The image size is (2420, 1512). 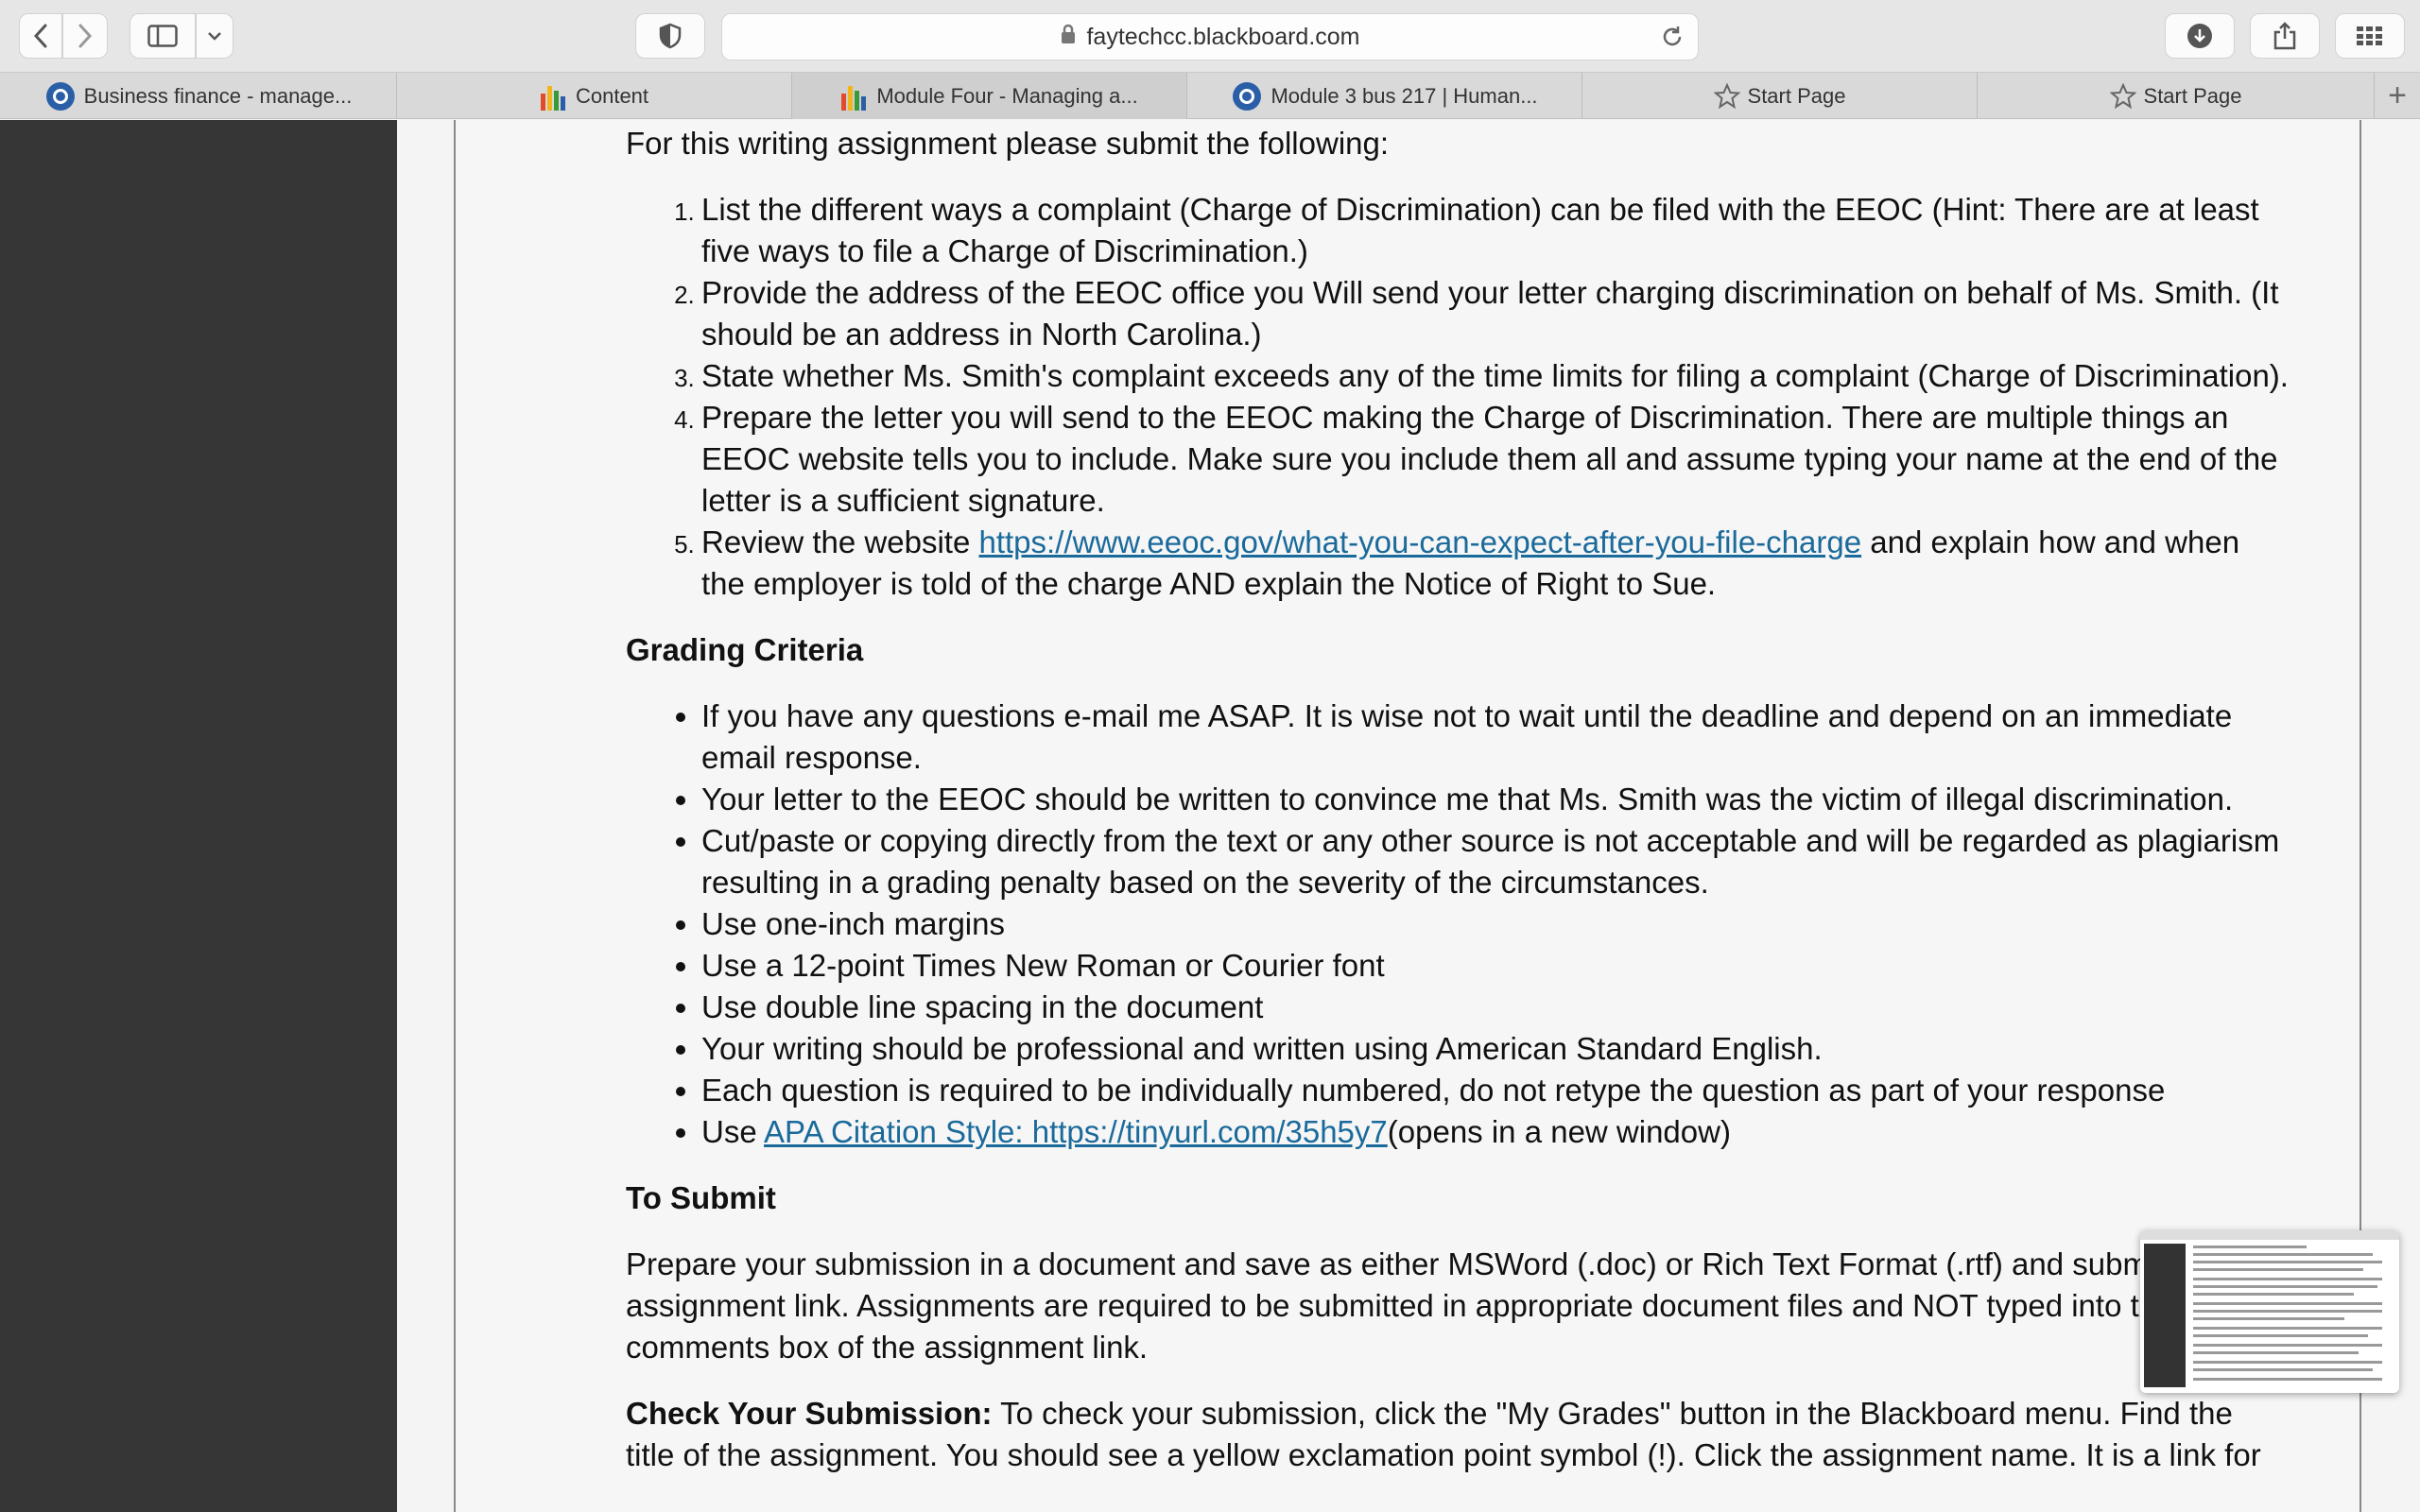 I want to click on check-submission-label: Check Your Submission:, so click(x=810, y=1413).